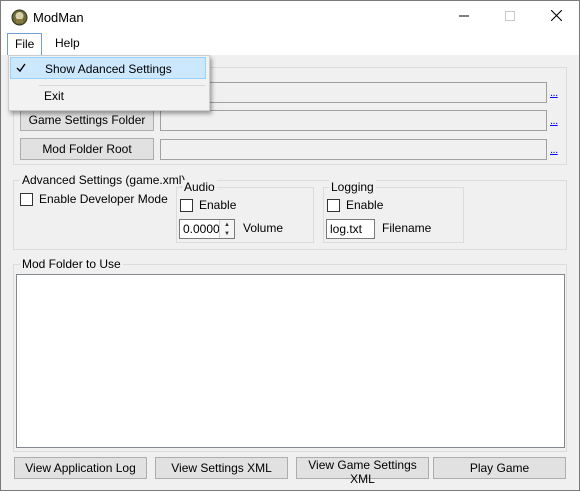  Describe the element at coordinates (290, 44) in the screenshot. I see `menu-bar: File Help` at that location.